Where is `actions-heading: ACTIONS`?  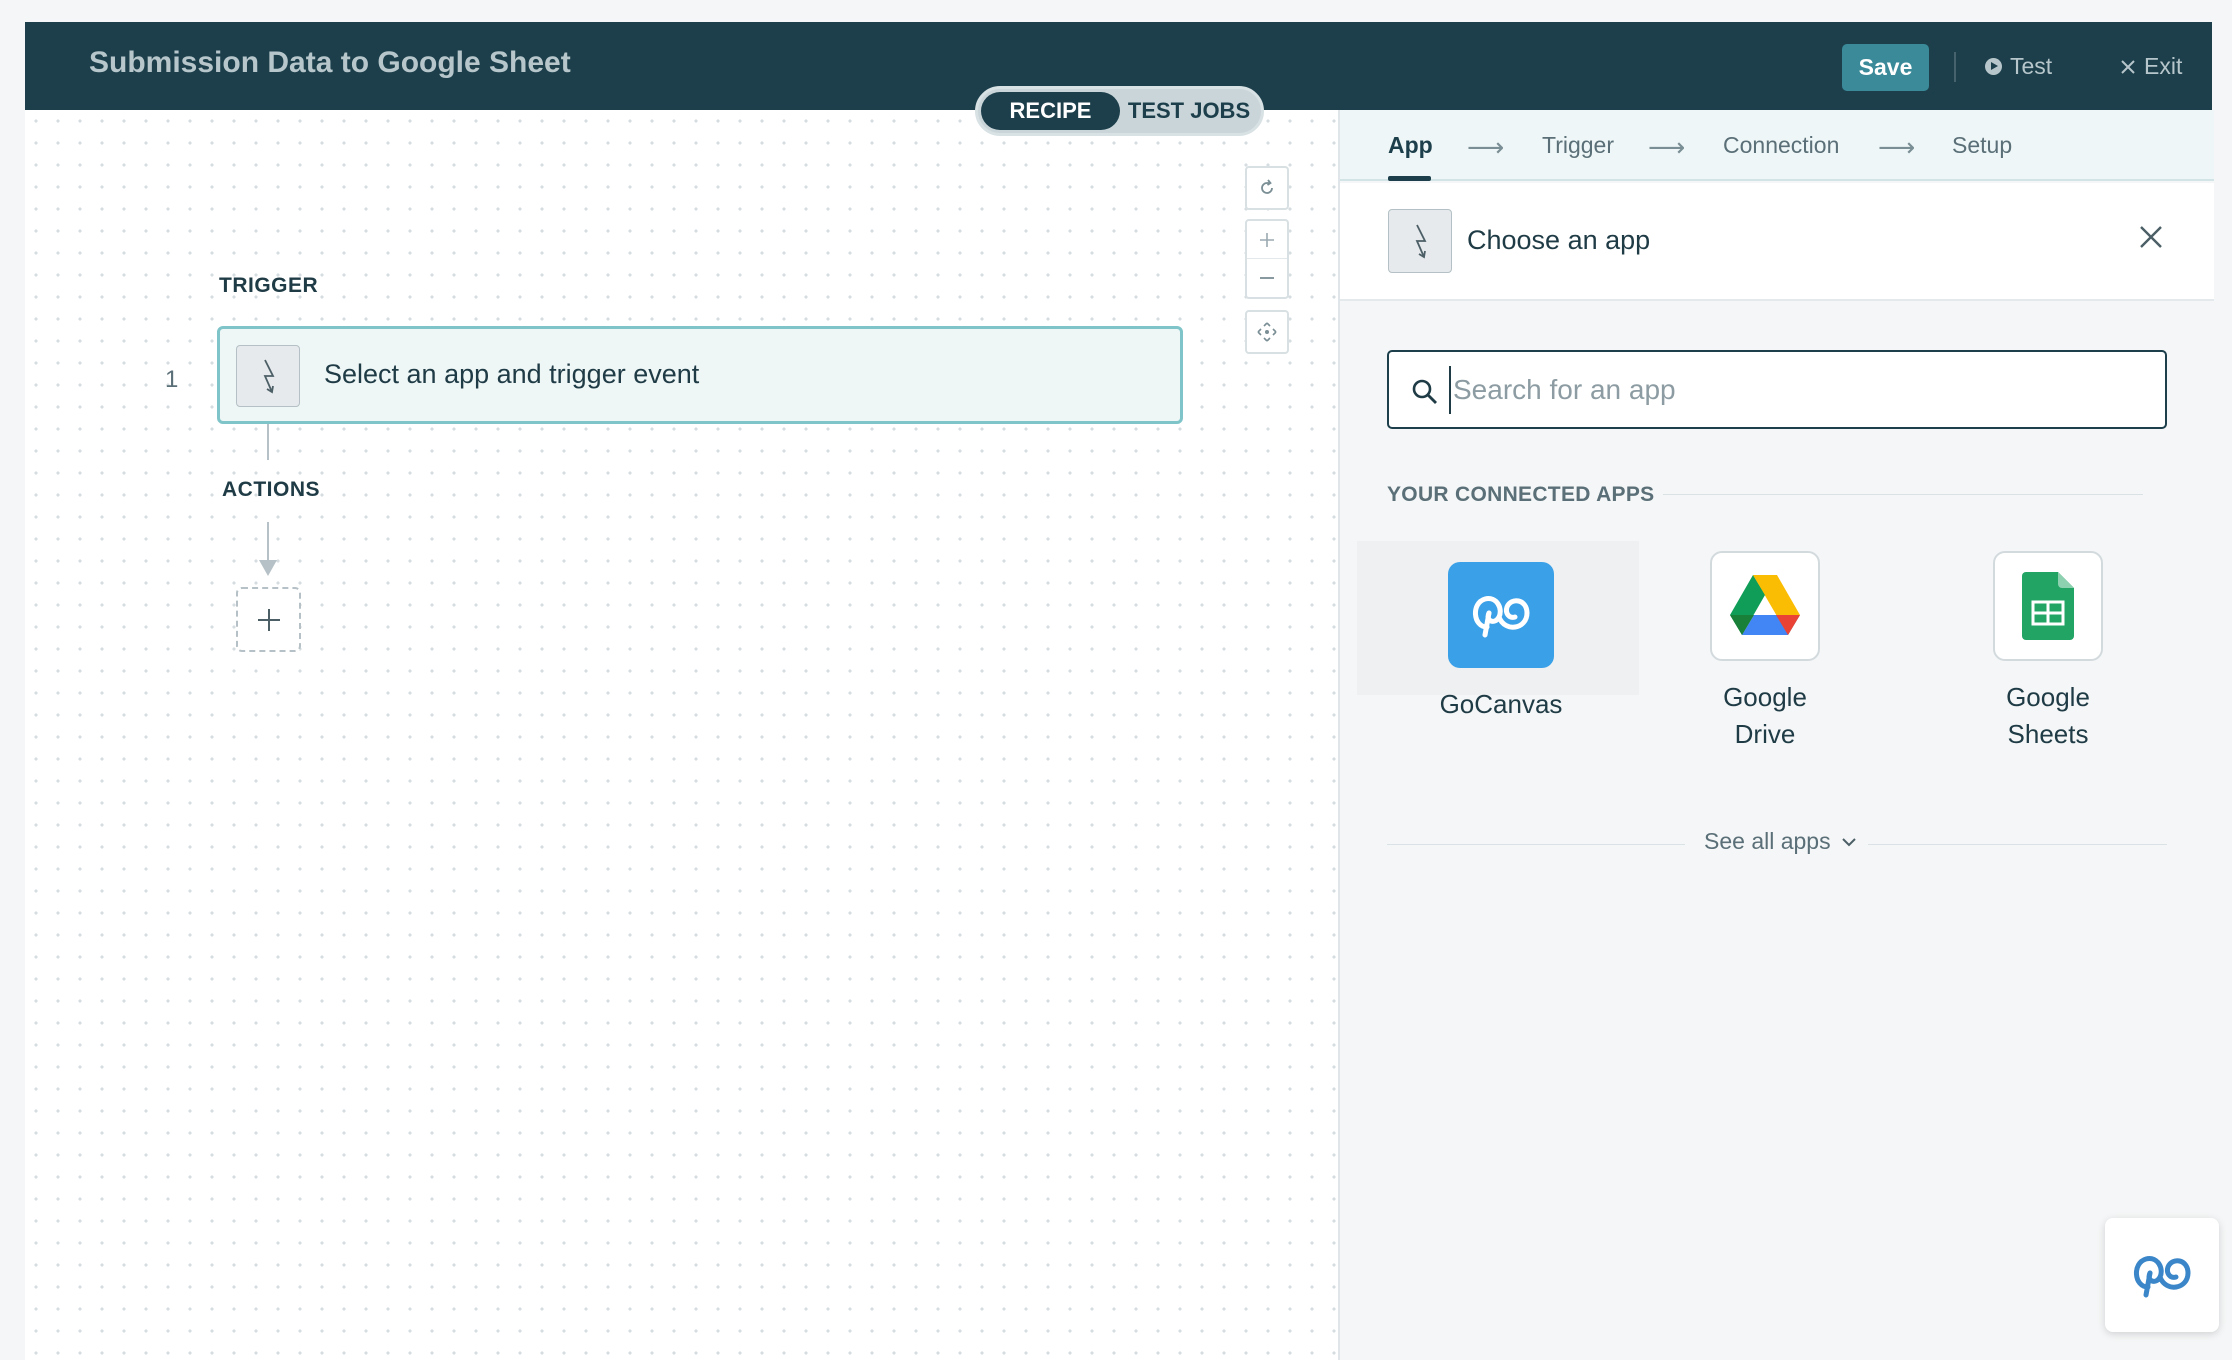
actions-heading: ACTIONS is located at coordinates (271, 489).